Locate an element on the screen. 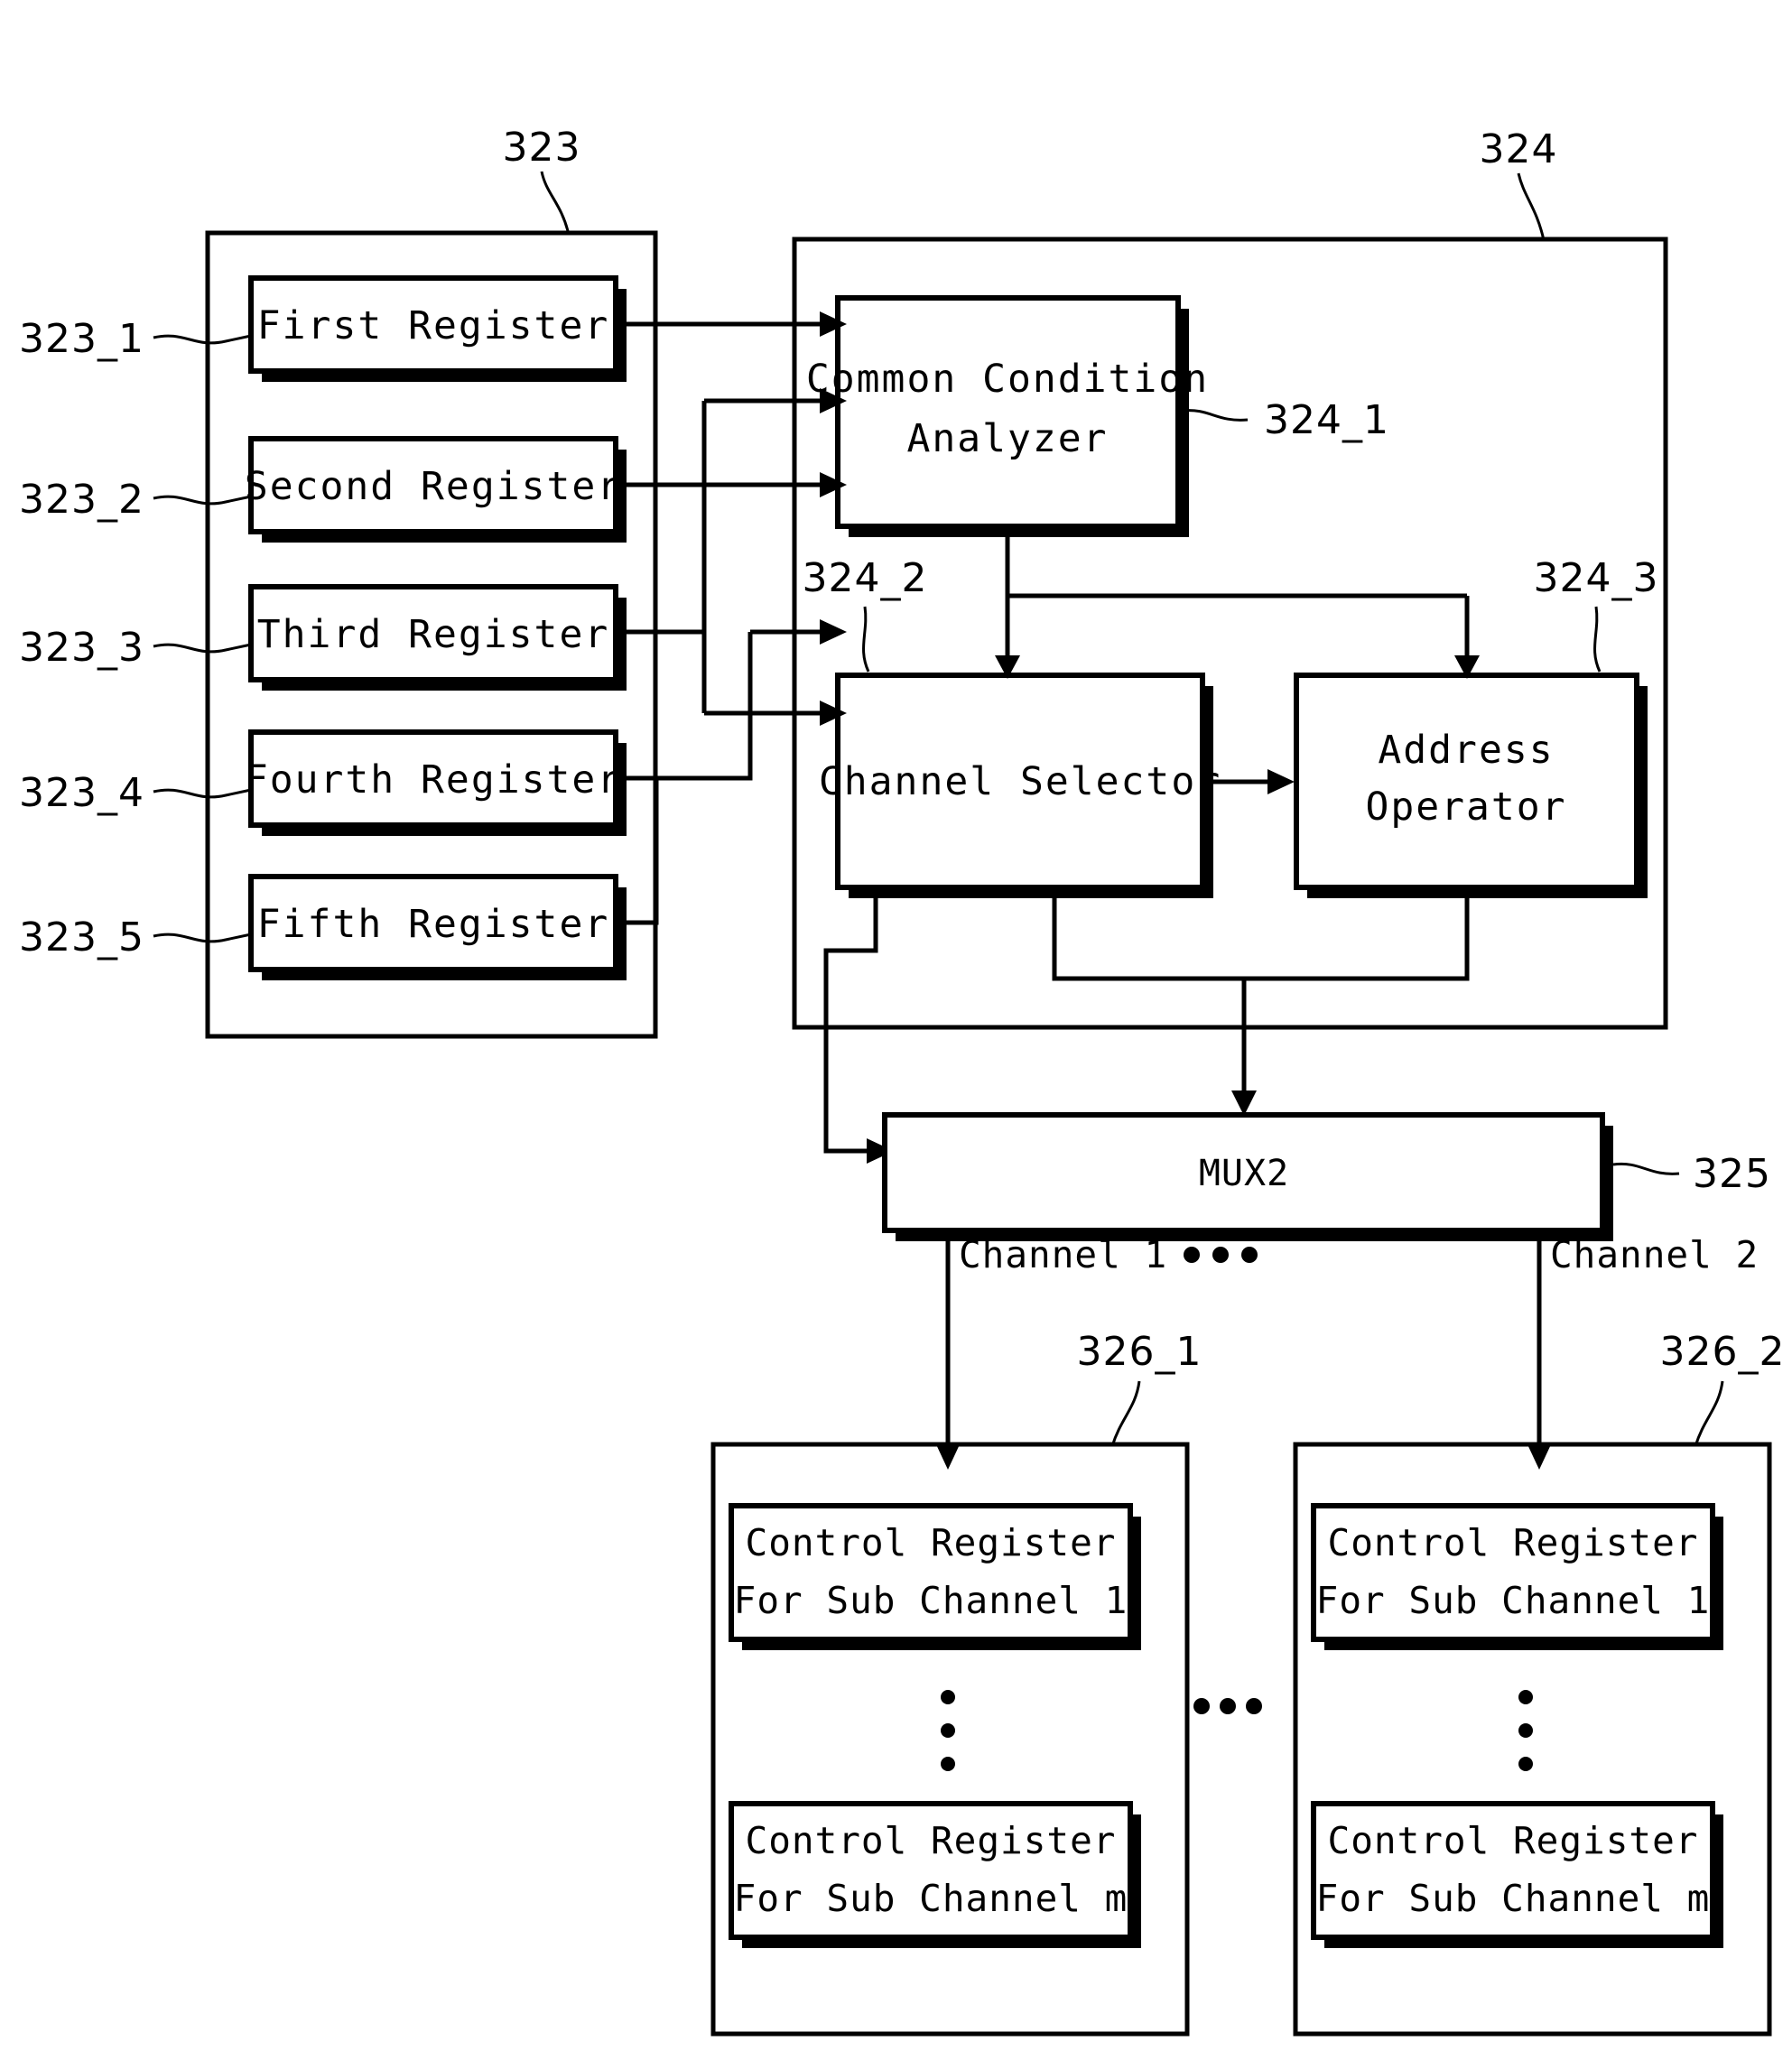 The image size is (1792, 2051). ch1-ctrl-reg-m-line2: For Sub Channel m is located at coordinates (931, 1898).